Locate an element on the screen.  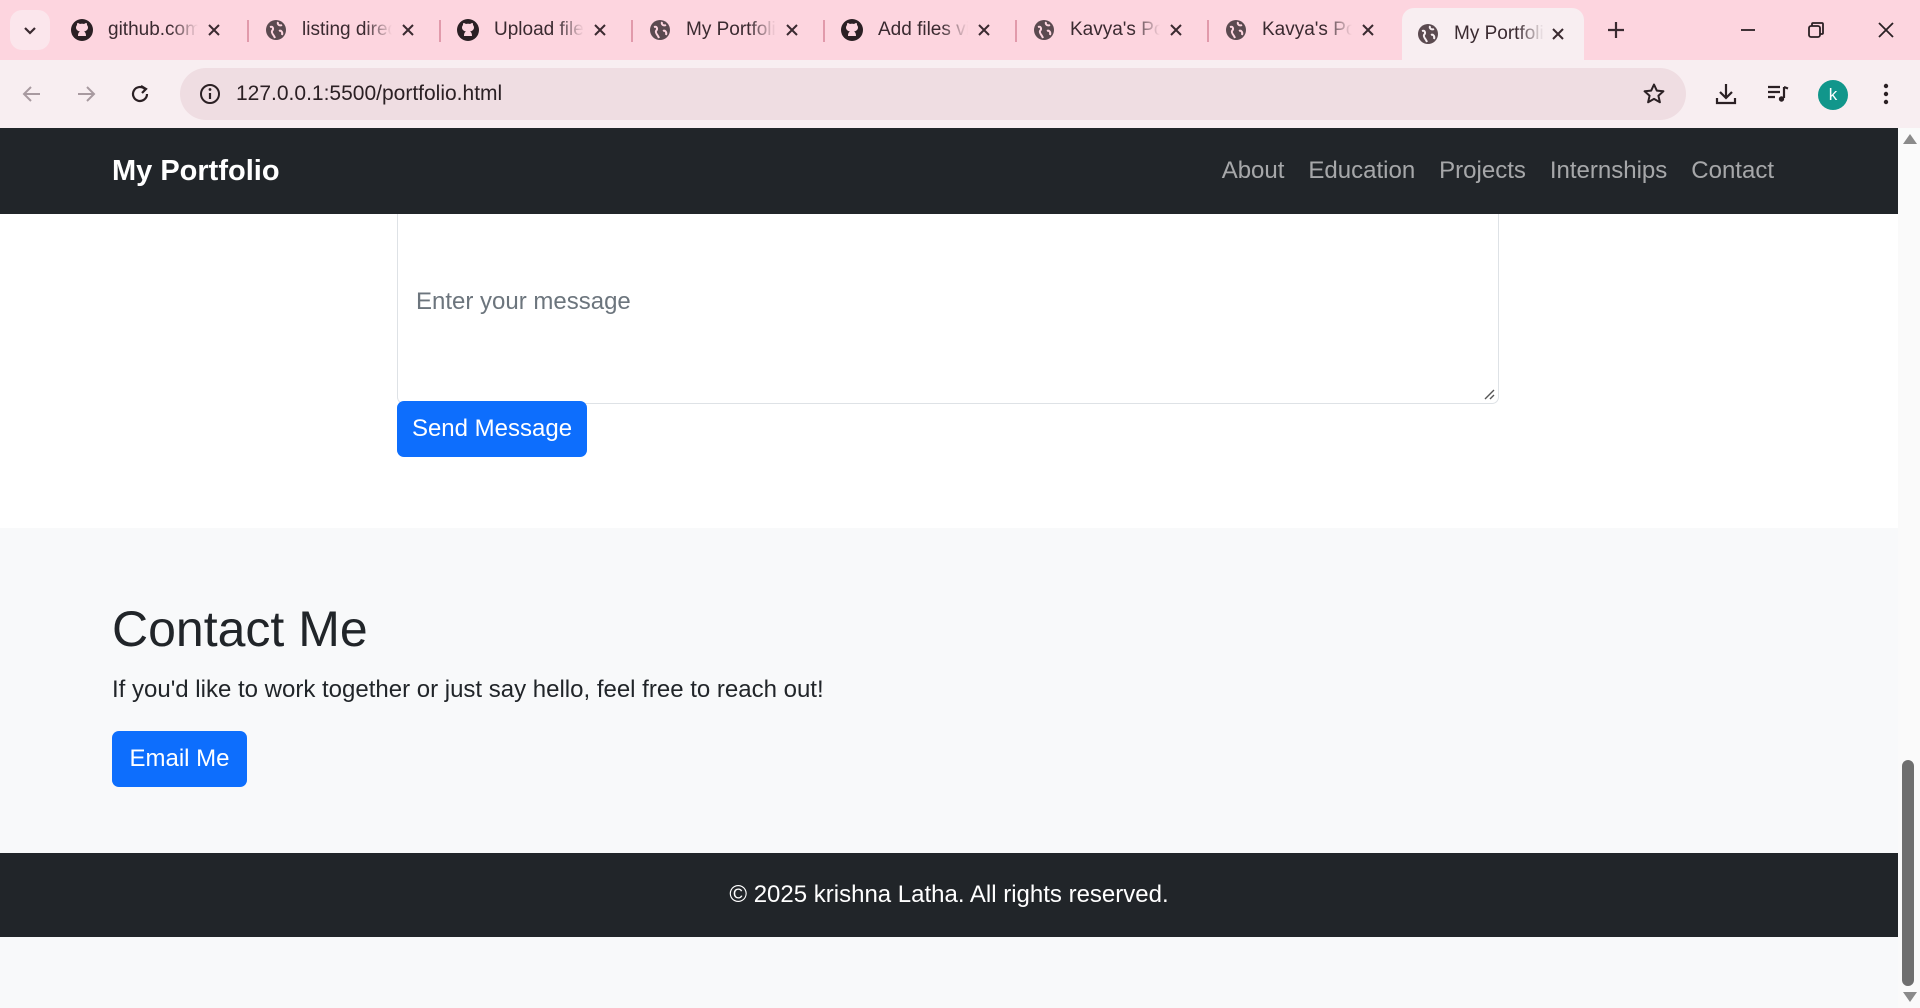
scrollbar-thumb is located at coordinates (1908, 873).